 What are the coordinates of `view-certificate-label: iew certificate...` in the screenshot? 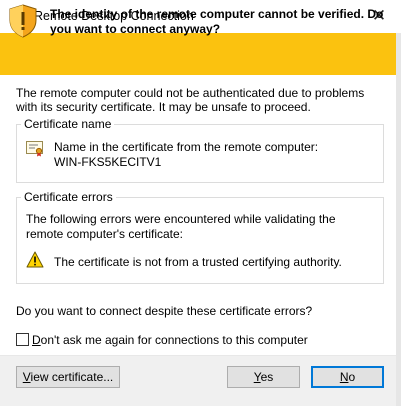 It's located at (72, 377).